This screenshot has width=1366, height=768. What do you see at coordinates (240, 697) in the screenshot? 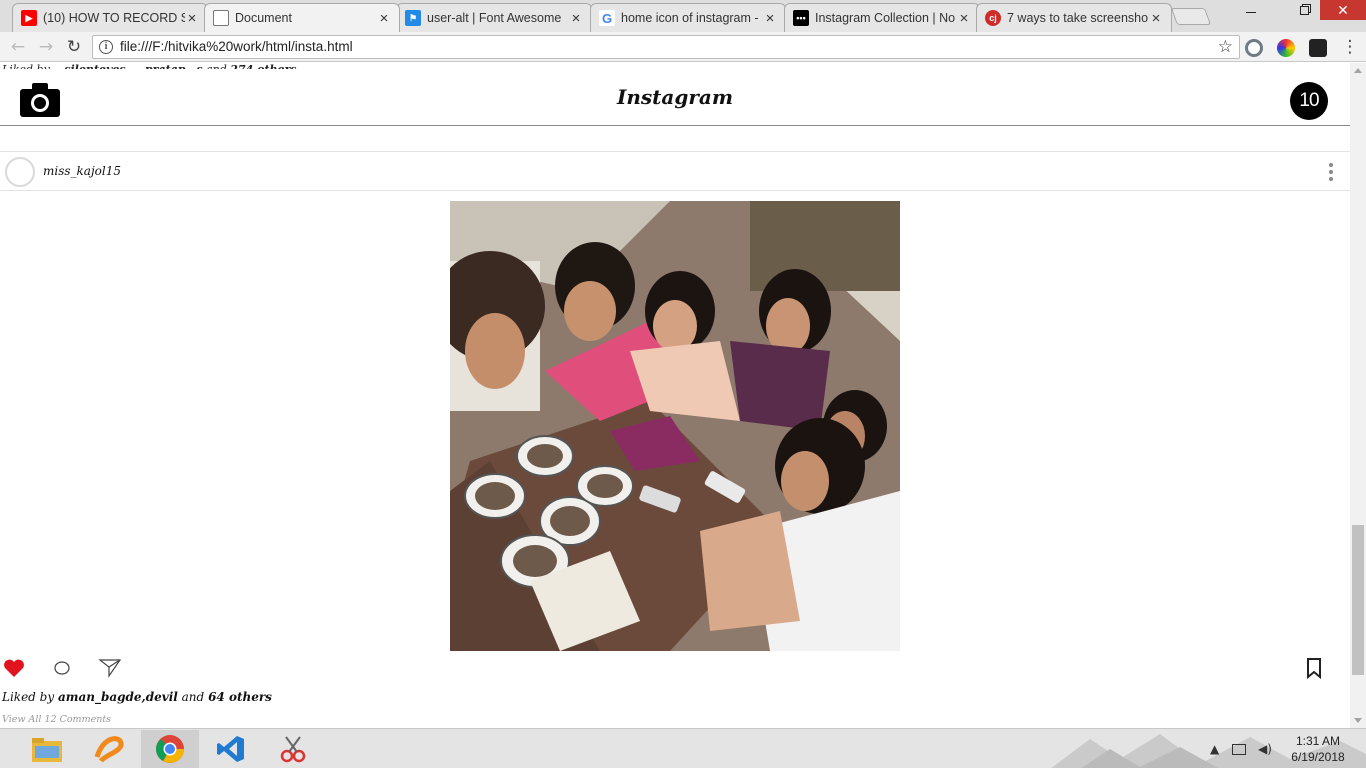
I see `liked-count: 64 others` at bounding box center [240, 697].